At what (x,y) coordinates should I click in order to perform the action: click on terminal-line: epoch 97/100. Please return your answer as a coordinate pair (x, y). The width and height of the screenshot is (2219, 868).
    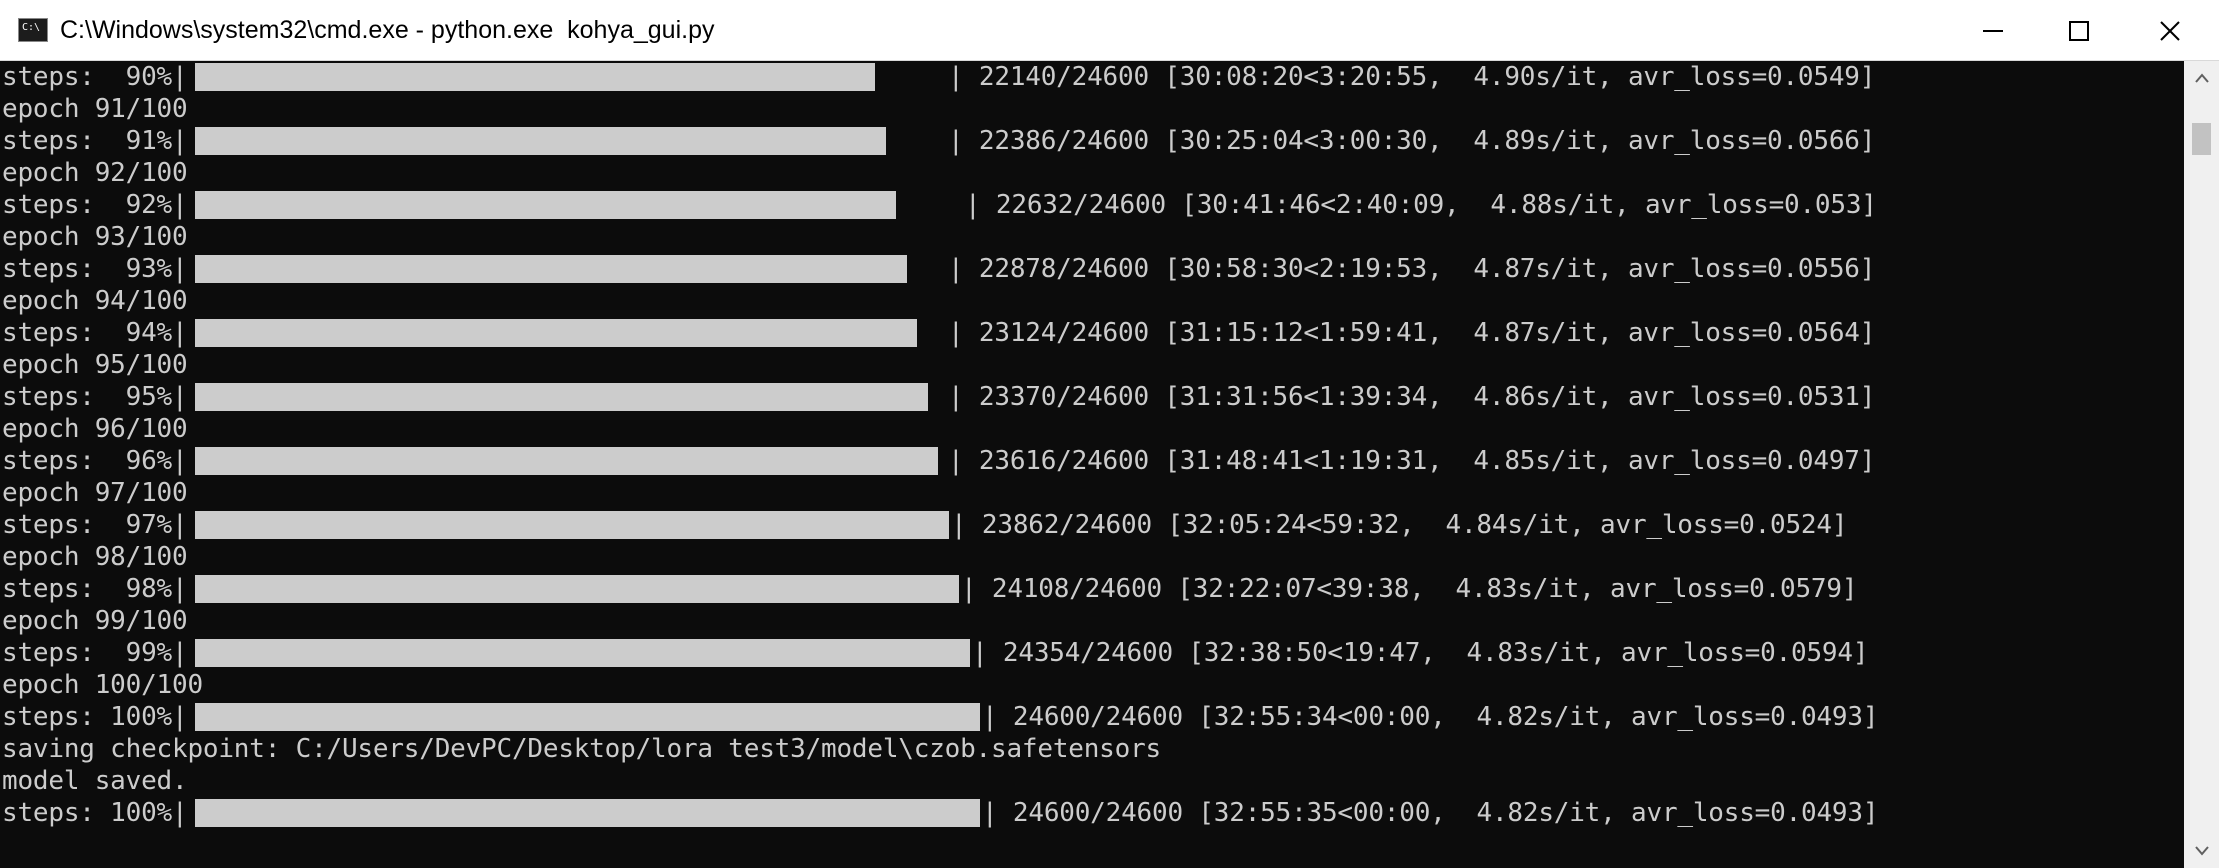
    Looking at the image, I should click on (95, 493).